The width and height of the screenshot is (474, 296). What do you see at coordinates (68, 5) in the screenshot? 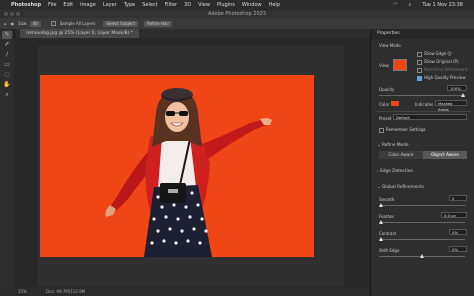
I see `menu-edit: Edit` at bounding box center [68, 5].